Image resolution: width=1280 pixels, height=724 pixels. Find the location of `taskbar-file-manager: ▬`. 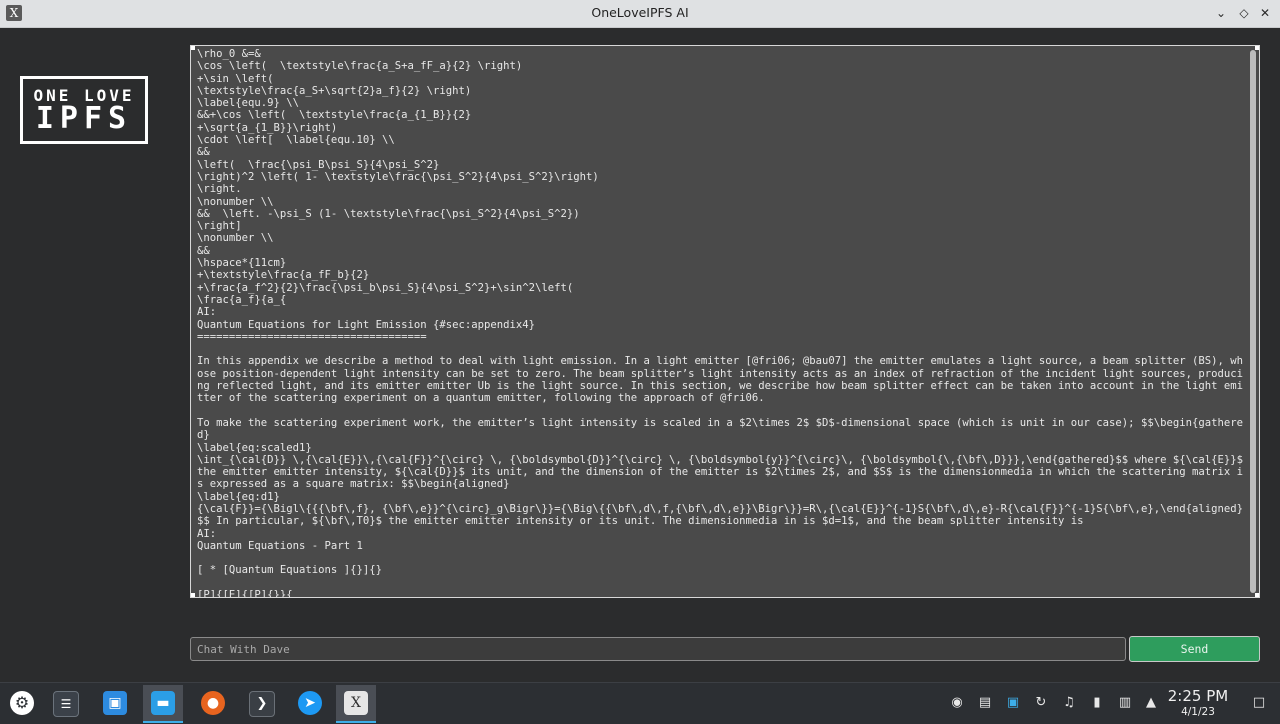

taskbar-file-manager: ▬ is located at coordinates (163, 704).